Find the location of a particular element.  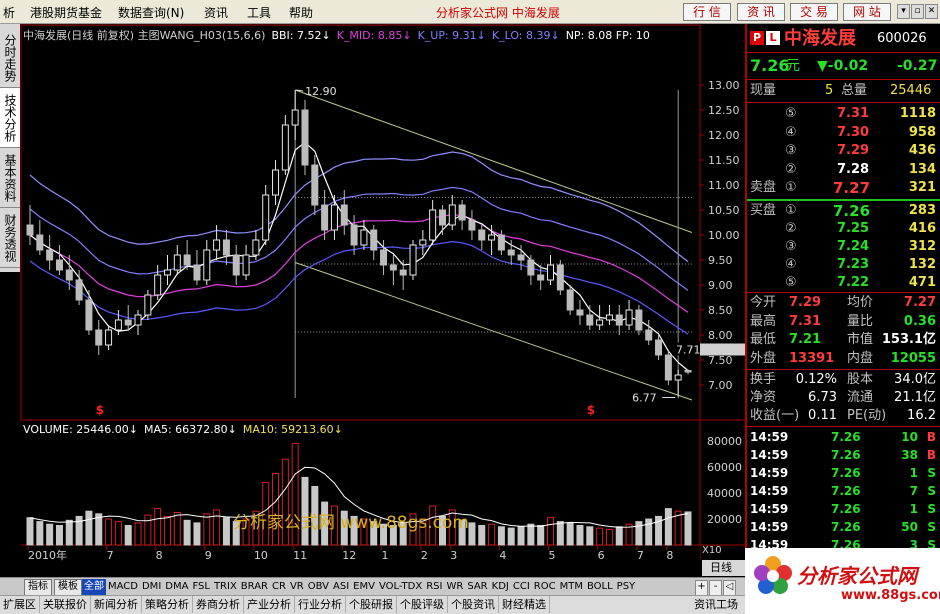

stat-value: 7.31 is located at coordinates (805, 321).